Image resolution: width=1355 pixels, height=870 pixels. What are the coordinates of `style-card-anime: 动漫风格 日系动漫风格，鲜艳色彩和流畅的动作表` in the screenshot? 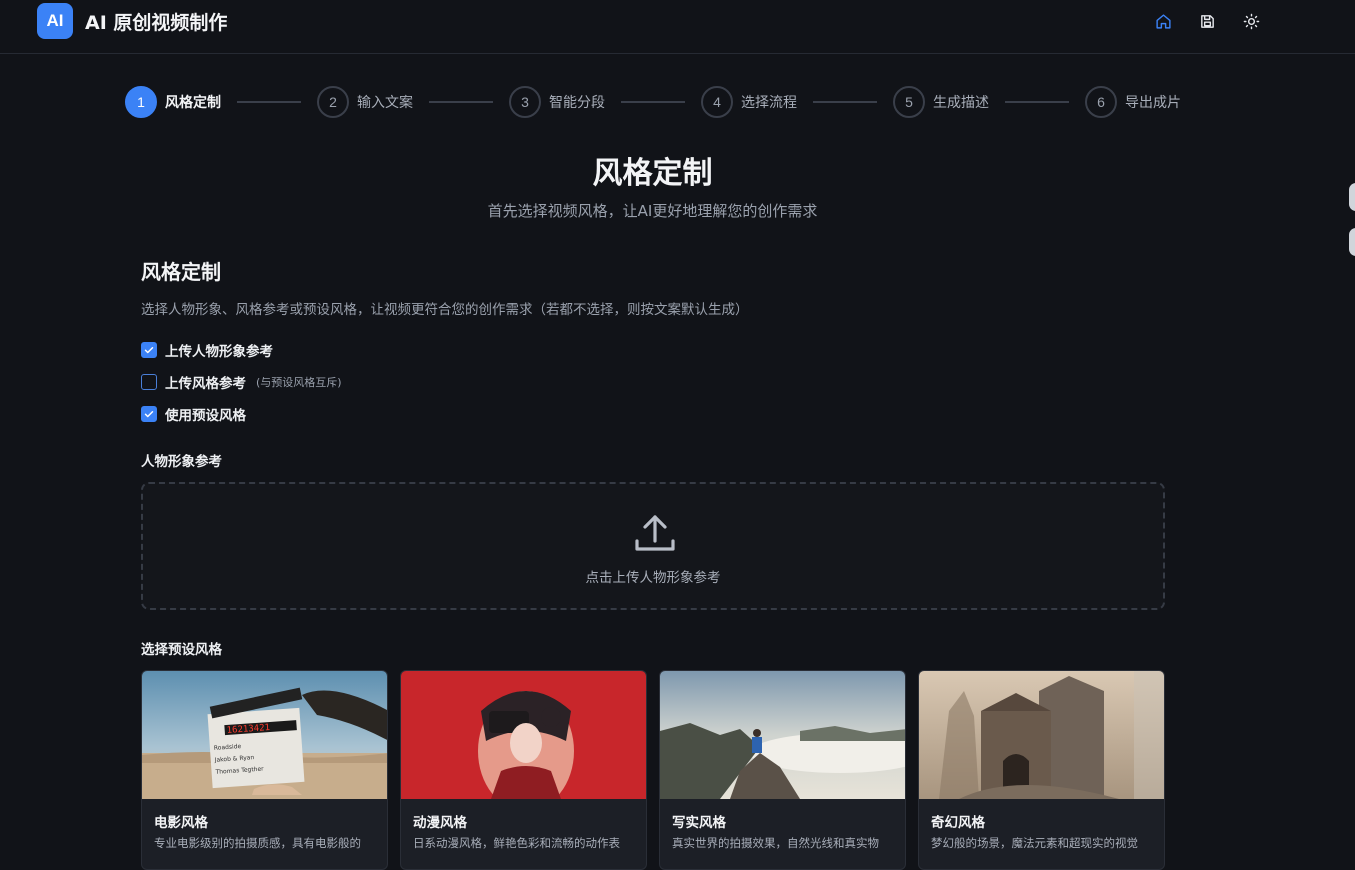 It's located at (523, 770).